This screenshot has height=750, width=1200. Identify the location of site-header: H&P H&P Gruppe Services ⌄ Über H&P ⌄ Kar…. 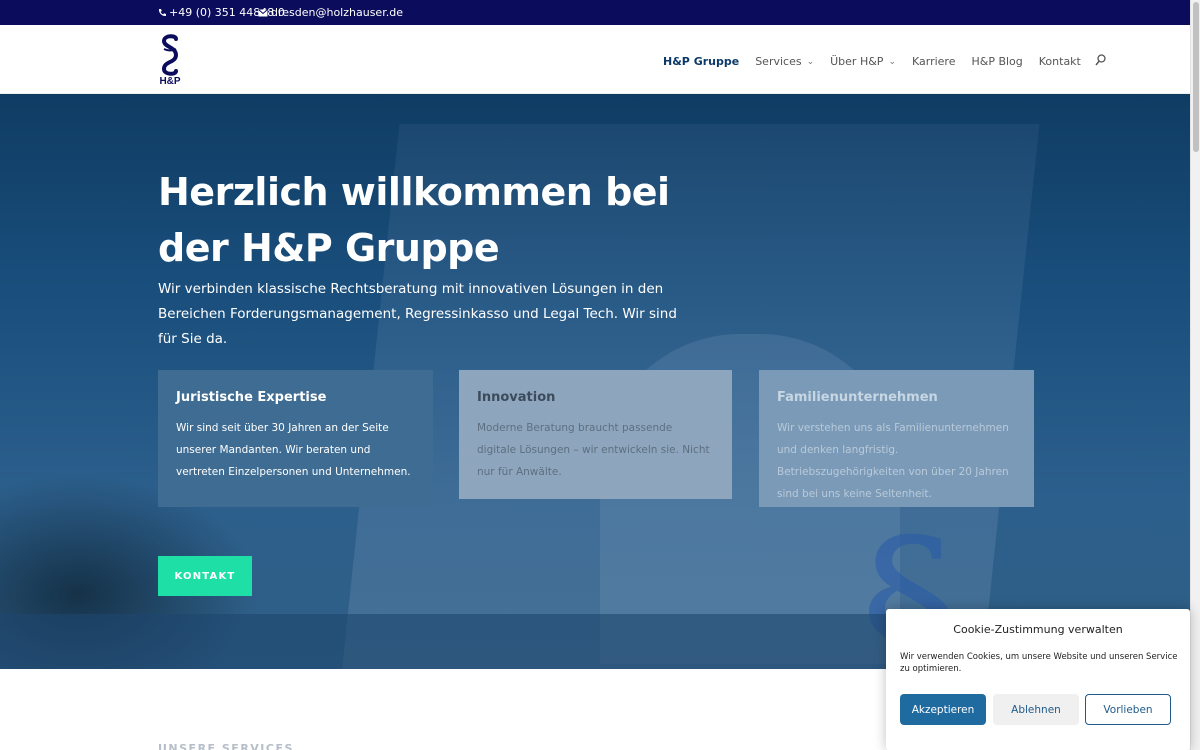
(595, 59).